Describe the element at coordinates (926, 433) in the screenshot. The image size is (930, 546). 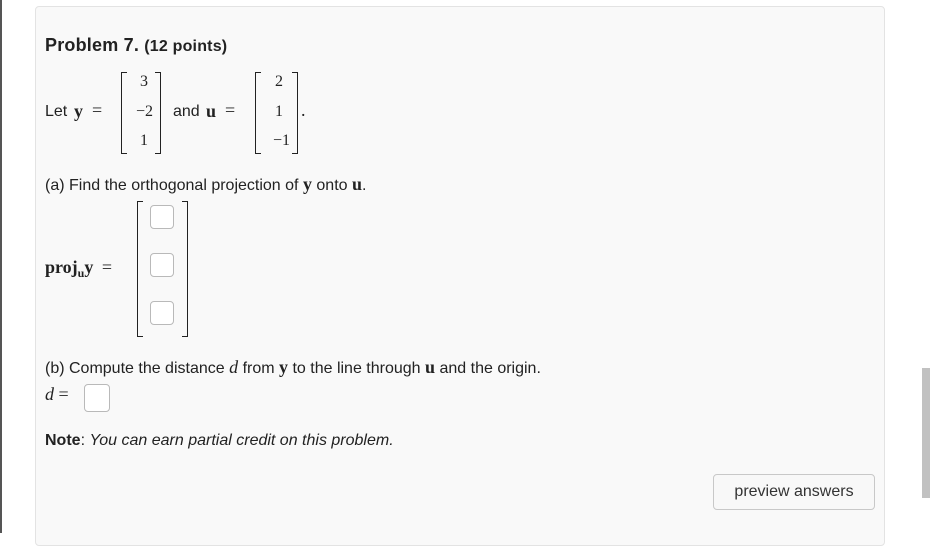
I see `scrollbar-thumb` at that location.